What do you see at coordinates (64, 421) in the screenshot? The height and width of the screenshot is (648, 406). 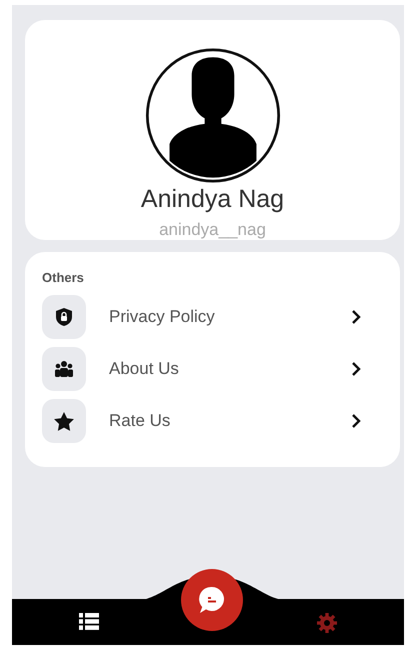 I see `star-icon` at bounding box center [64, 421].